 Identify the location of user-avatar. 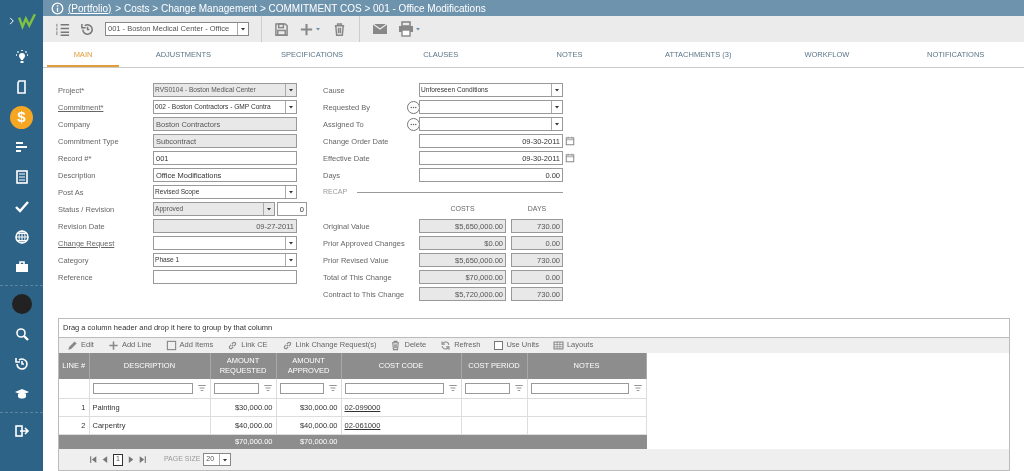
(21, 304).